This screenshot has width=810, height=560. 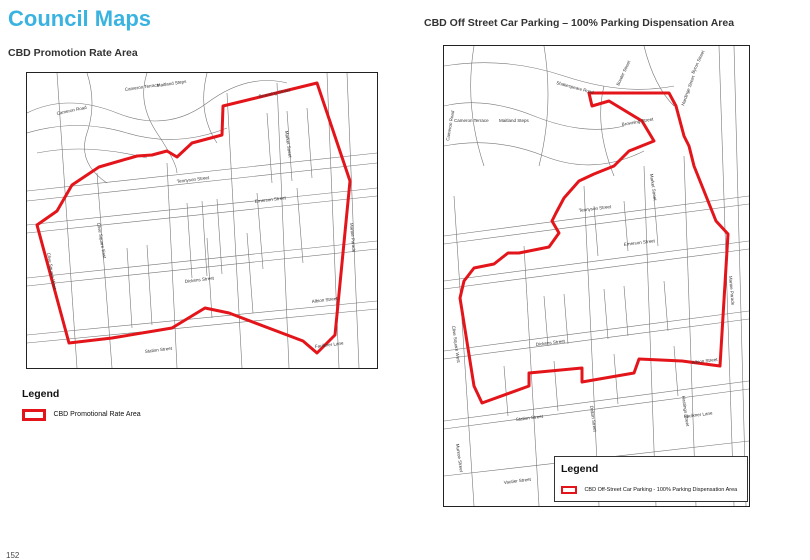 I want to click on left-label-cameron-terrace: Cameron Terrace, so click(x=142, y=87).